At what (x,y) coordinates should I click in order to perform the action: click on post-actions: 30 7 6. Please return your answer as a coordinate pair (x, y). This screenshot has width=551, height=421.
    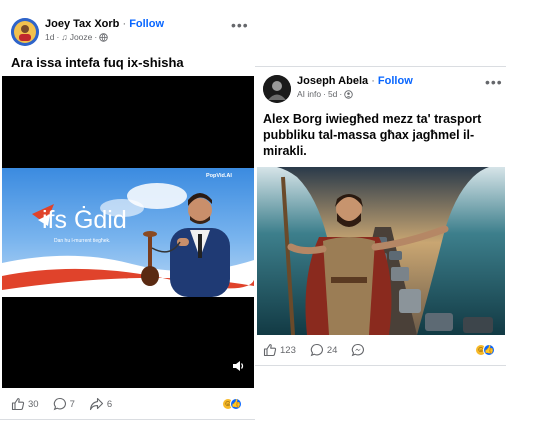
    Looking at the image, I should click on (68, 404).